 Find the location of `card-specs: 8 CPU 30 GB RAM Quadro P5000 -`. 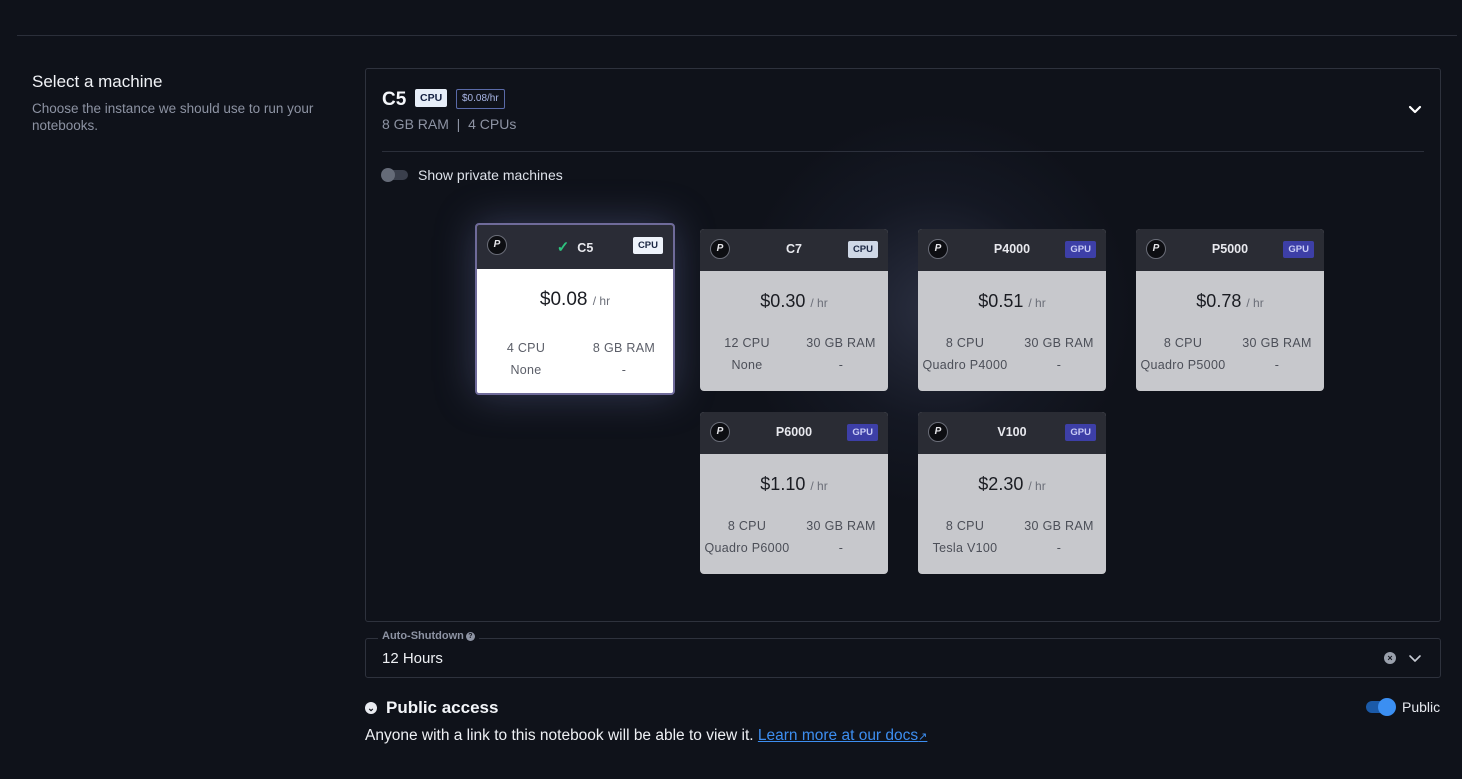

card-specs: 8 CPU 30 GB RAM Quadro P5000 - is located at coordinates (1230, 354).